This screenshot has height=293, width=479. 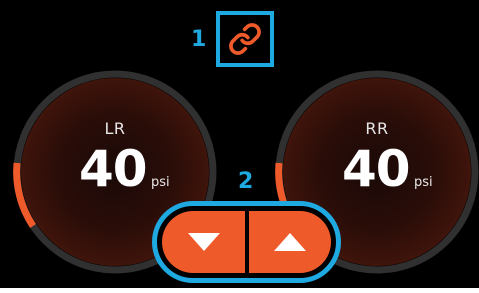 What do you see at coordinates (246, 181) in the screenshot?
I see `callout-number-2: 2` at bounding box center [246, 181].